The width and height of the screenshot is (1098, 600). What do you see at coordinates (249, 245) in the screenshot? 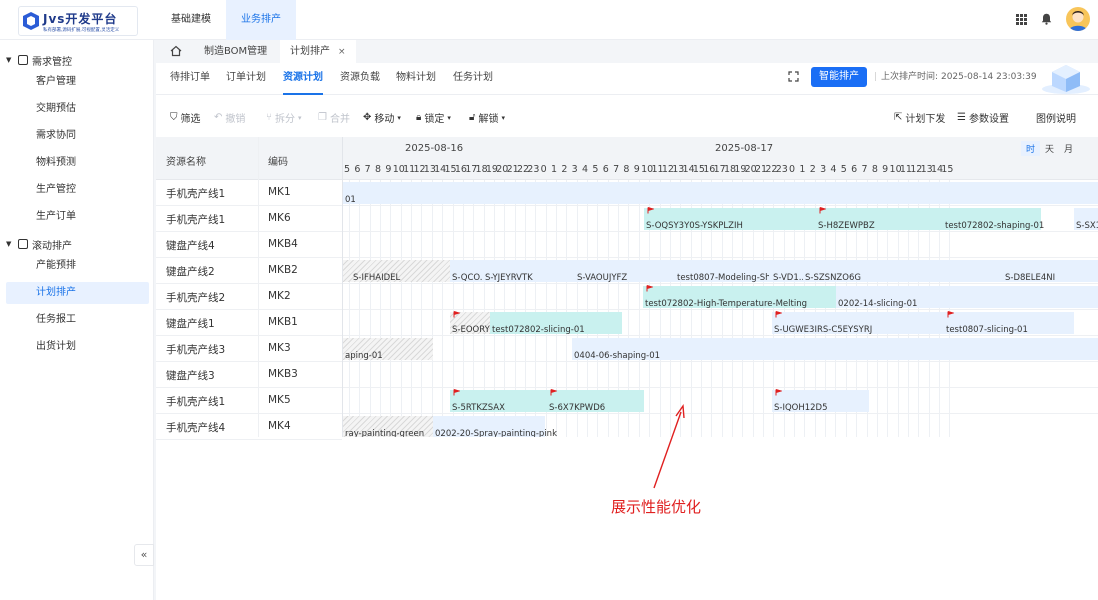
I see `table-row: 键盘产线4 MKB4` at bounding box center [249, 245].